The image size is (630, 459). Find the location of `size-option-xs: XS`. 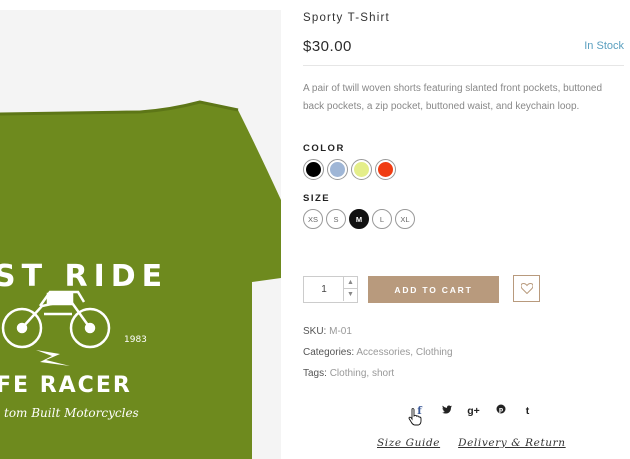

size-option-xs: XS is located at coordinates (313, 219).